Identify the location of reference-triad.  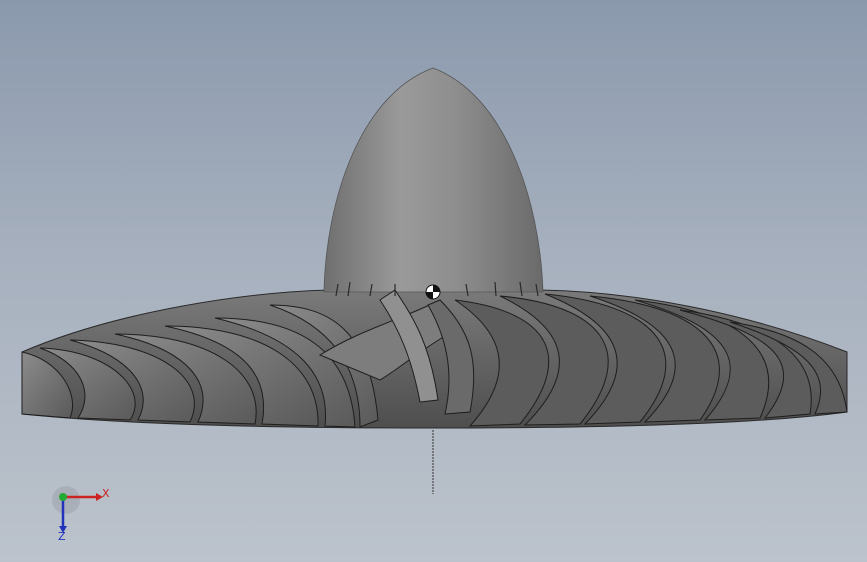
(77, 509).